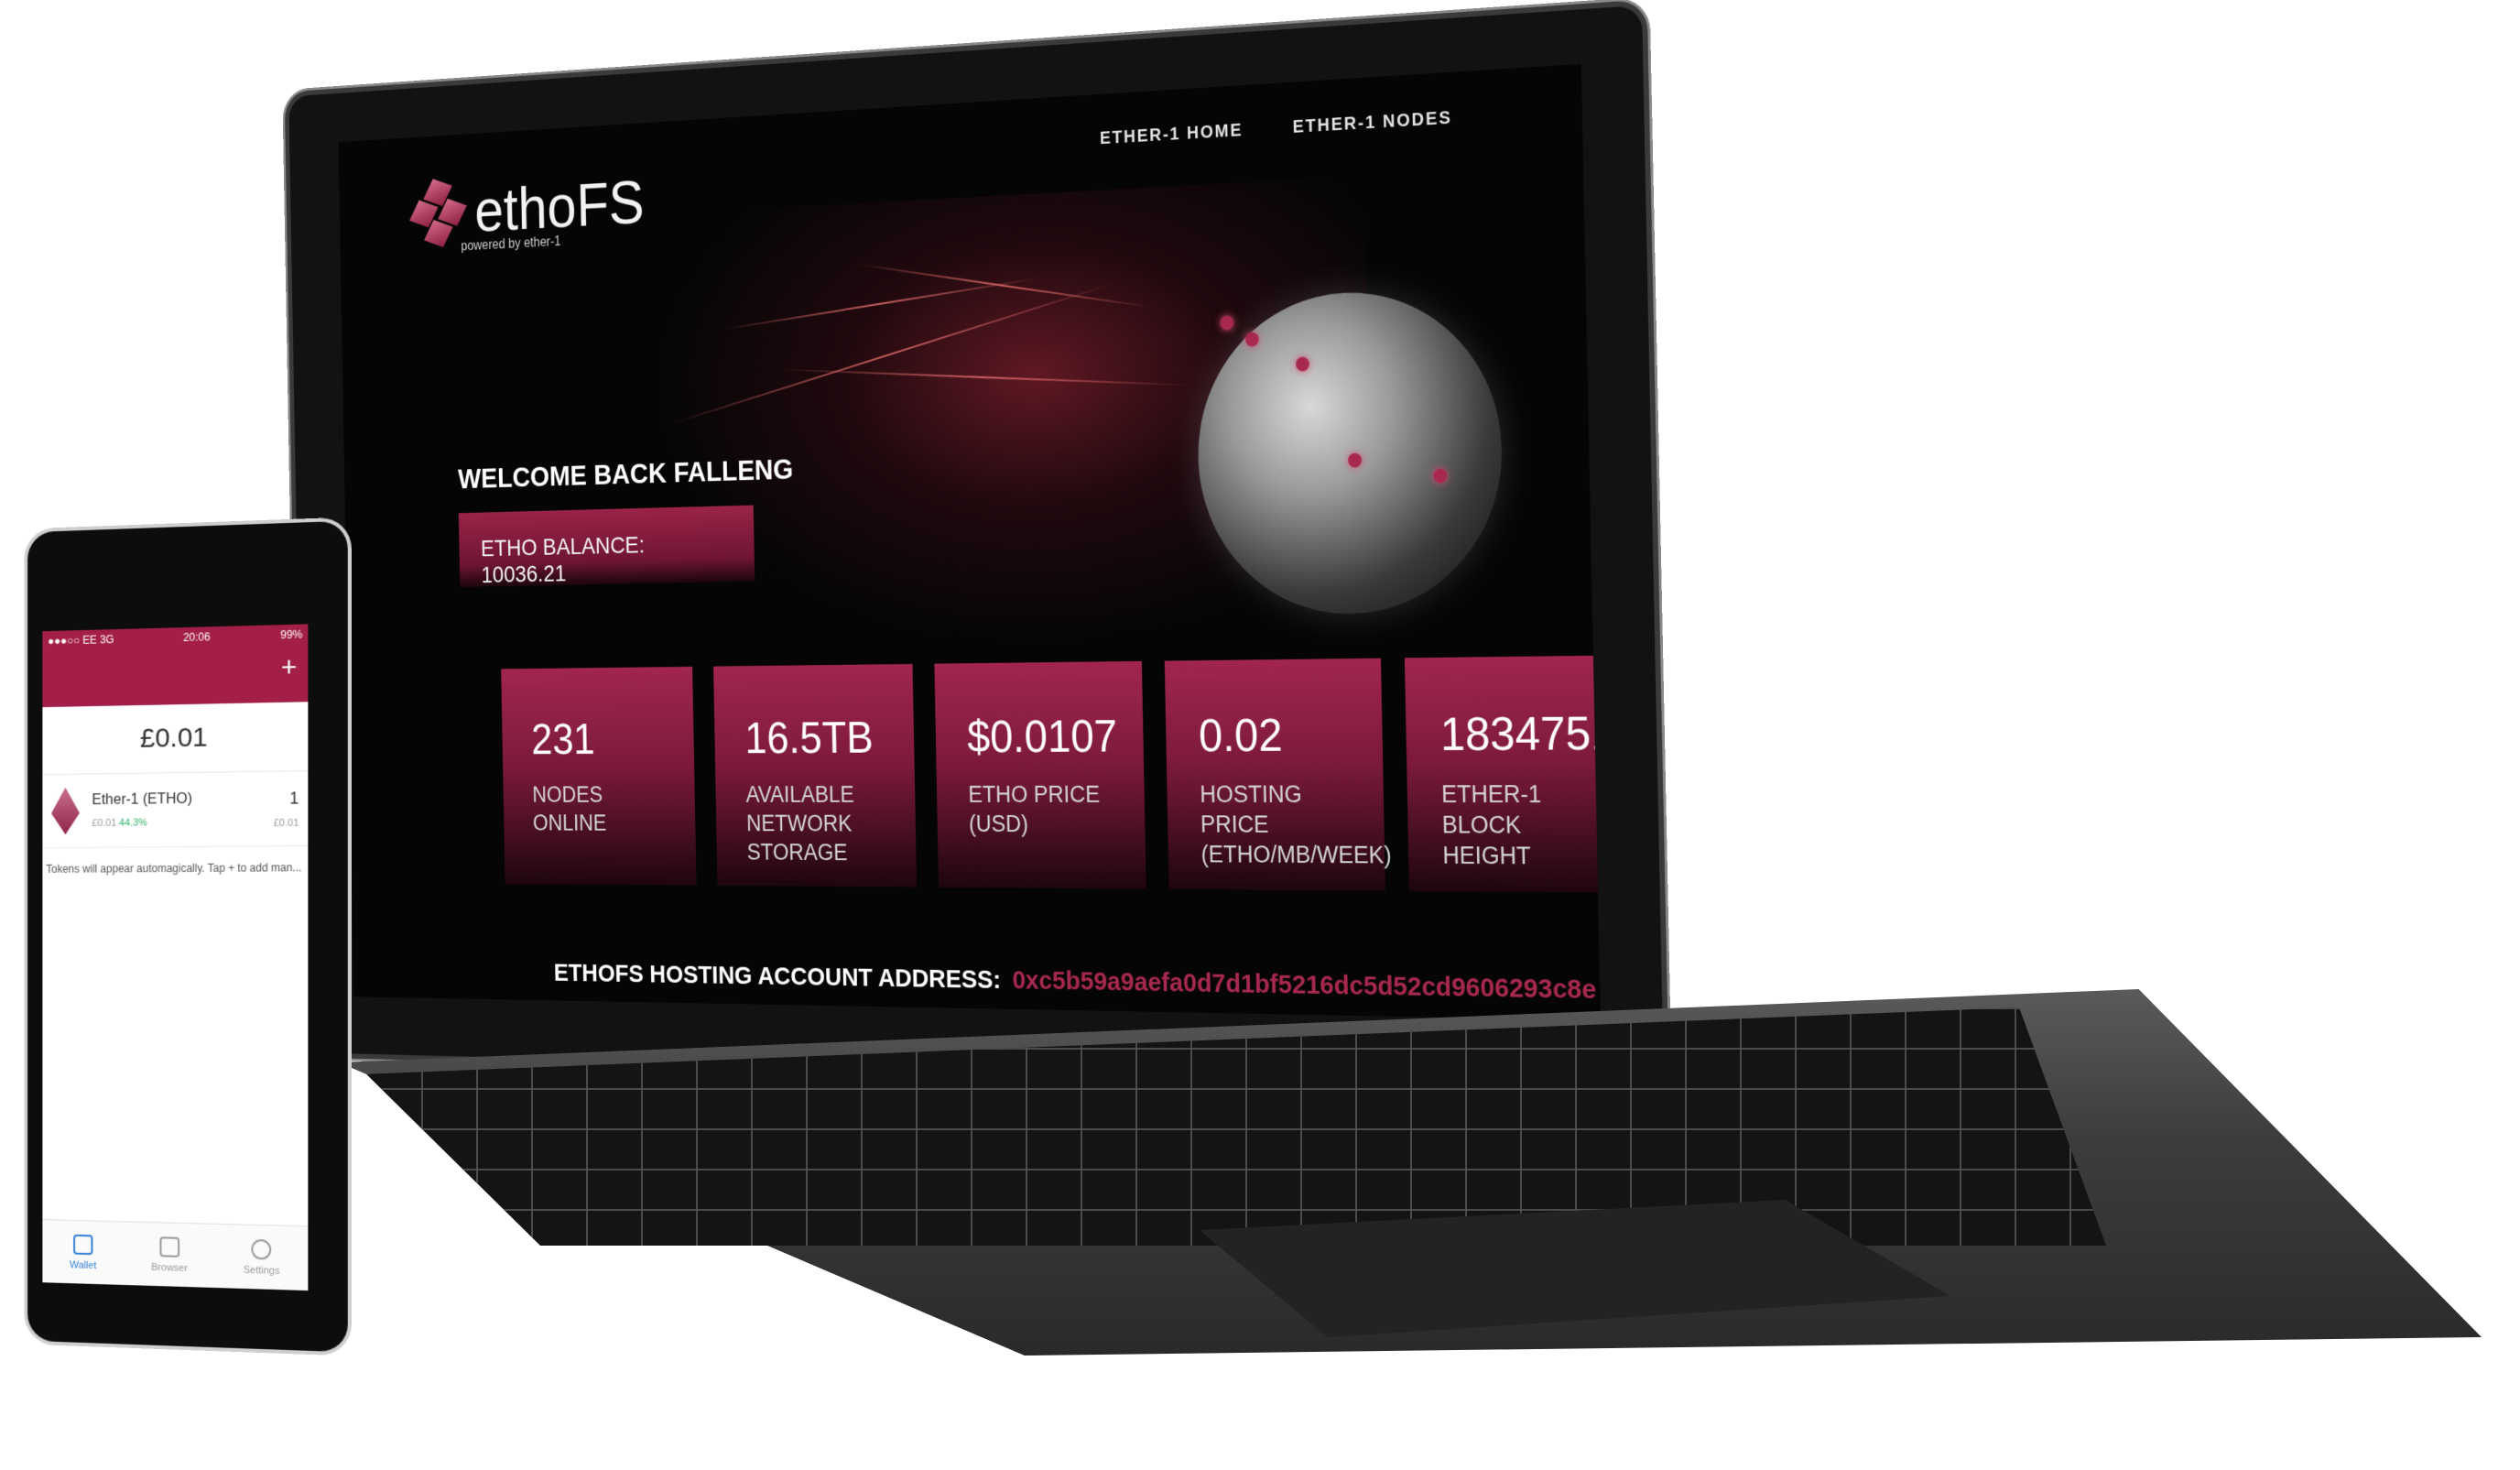 This screenshot has width=2520, height=1470. Describe the element at coordinates (83, 1264) in the screenshot. I see `tab-label: Wallet` at that location.